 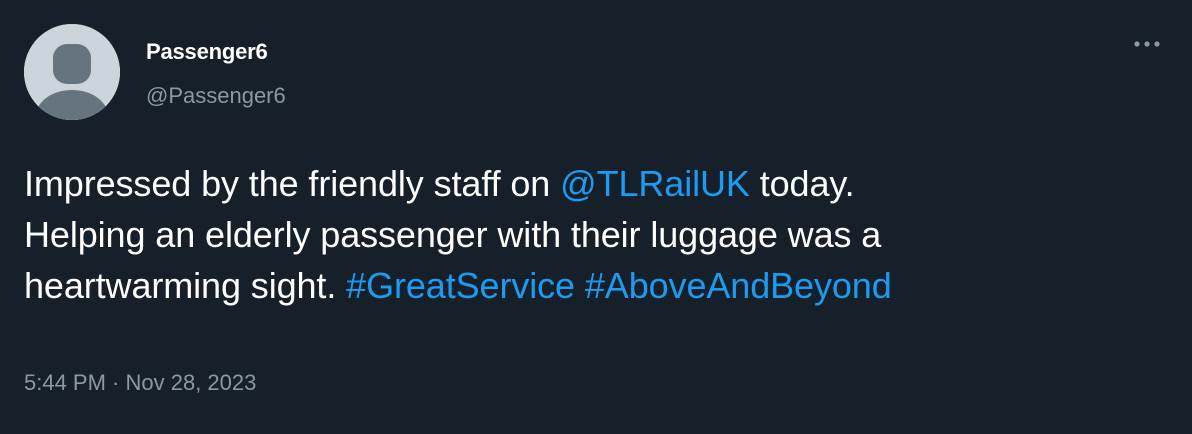 What do you see at coordinates (65, 382) in the screenshot?
I see `tweet-time: 5:44 PM` at bounding box center [65, 382].